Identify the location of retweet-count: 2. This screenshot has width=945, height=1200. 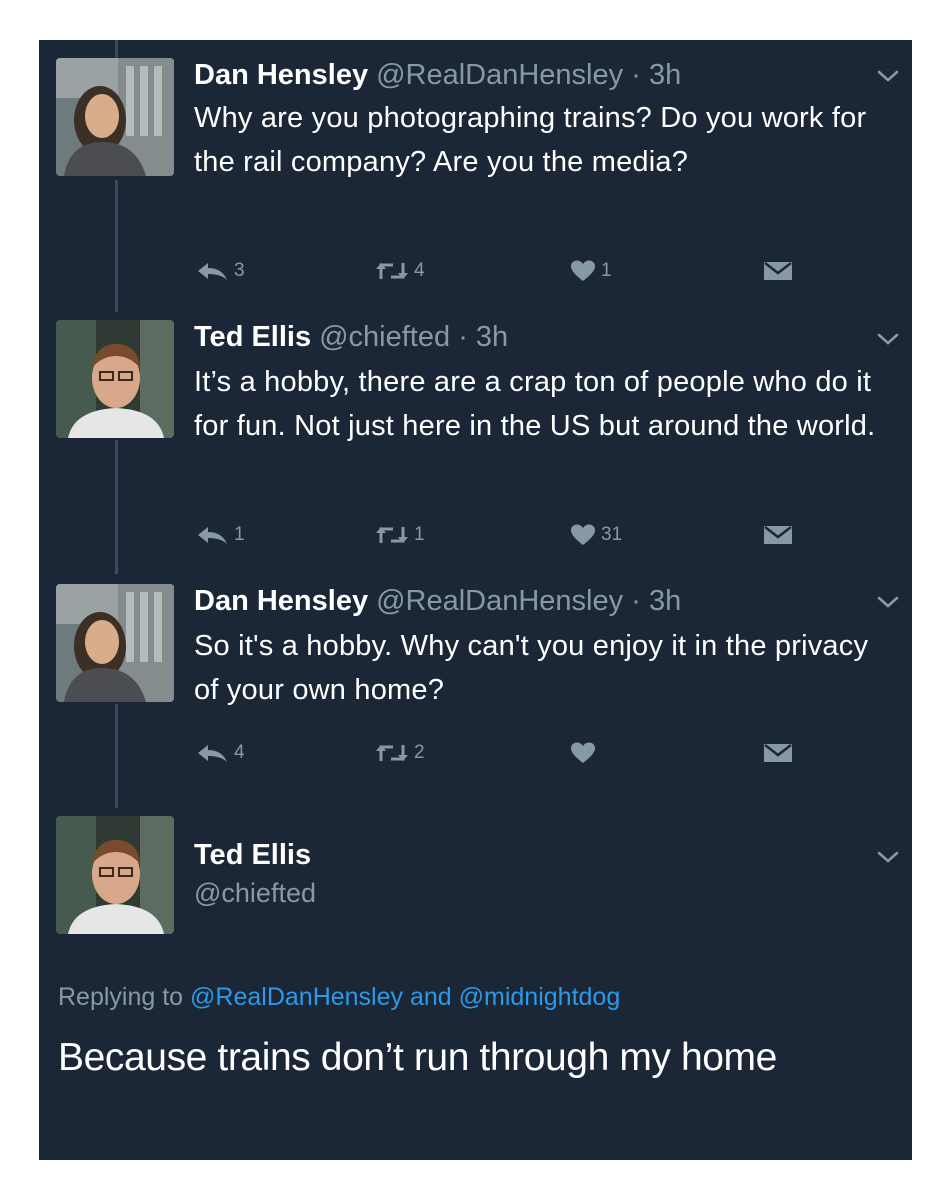
(419, 752).